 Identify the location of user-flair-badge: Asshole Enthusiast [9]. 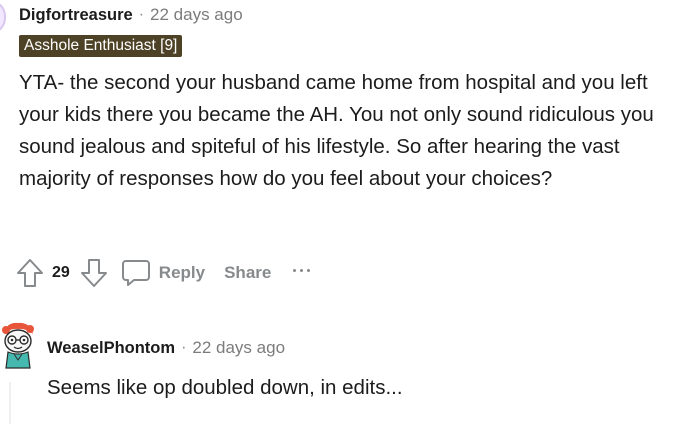
(101, 46).